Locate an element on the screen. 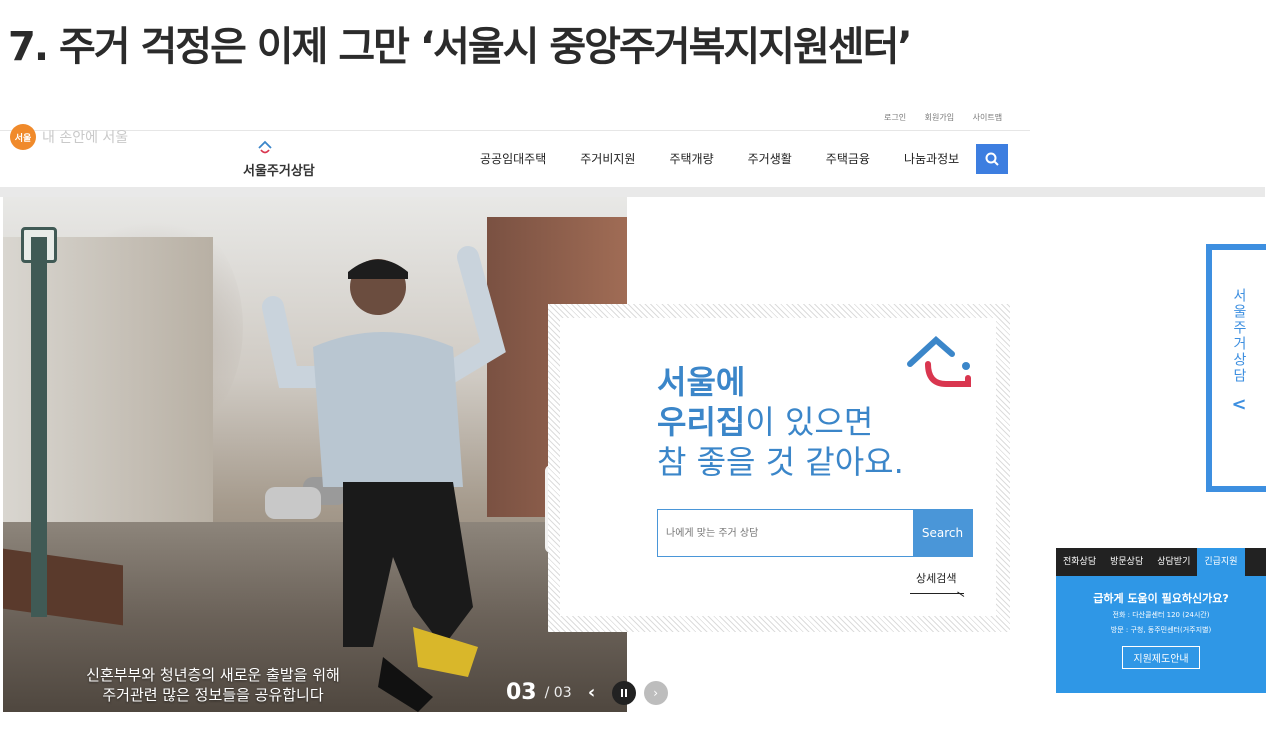 The image size is (1283, 734). detail-search-link: 상세검색 is located at coordinates (937, 582).